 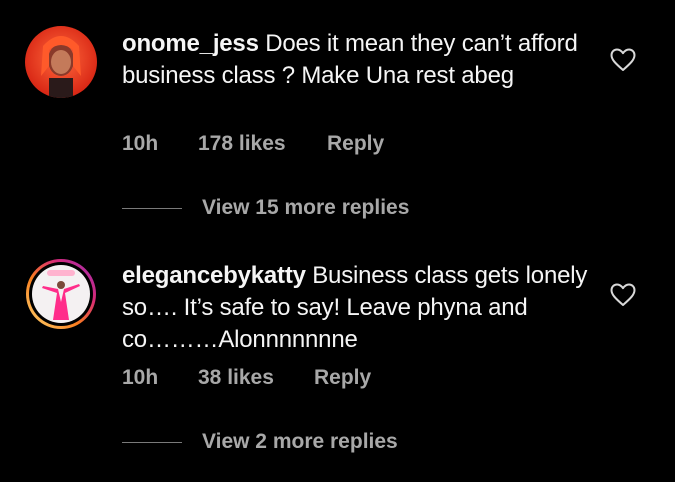 I want to click on likes-count: 178 likes, so click(x=262, y=144).